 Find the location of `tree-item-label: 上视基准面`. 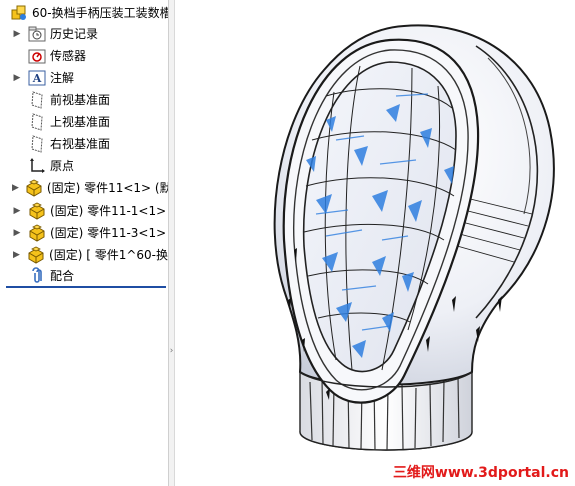

tree-item-label: 上视基准面 is located at coordinates (80, 122).